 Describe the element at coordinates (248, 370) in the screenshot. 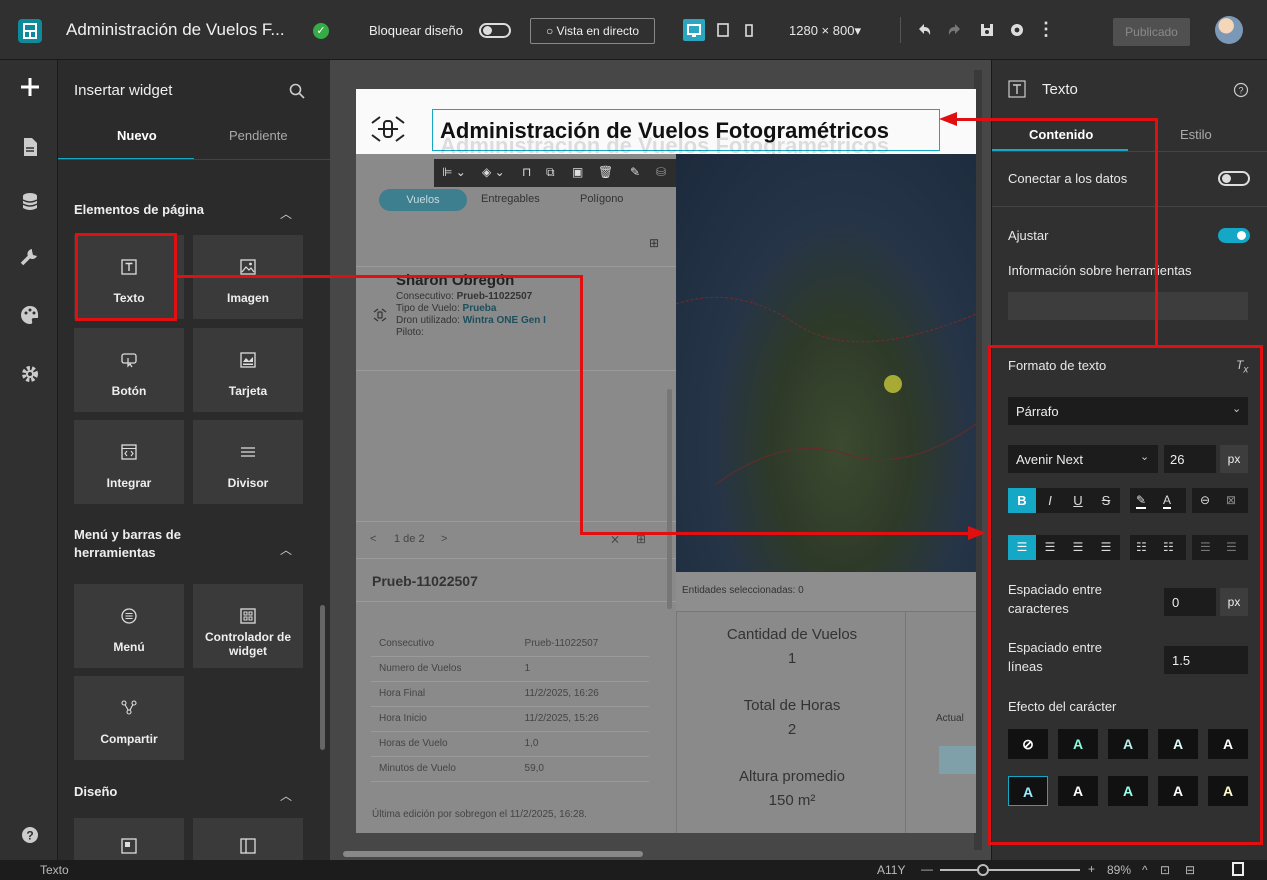

I see `widget-card: Tarjeta` at that location.